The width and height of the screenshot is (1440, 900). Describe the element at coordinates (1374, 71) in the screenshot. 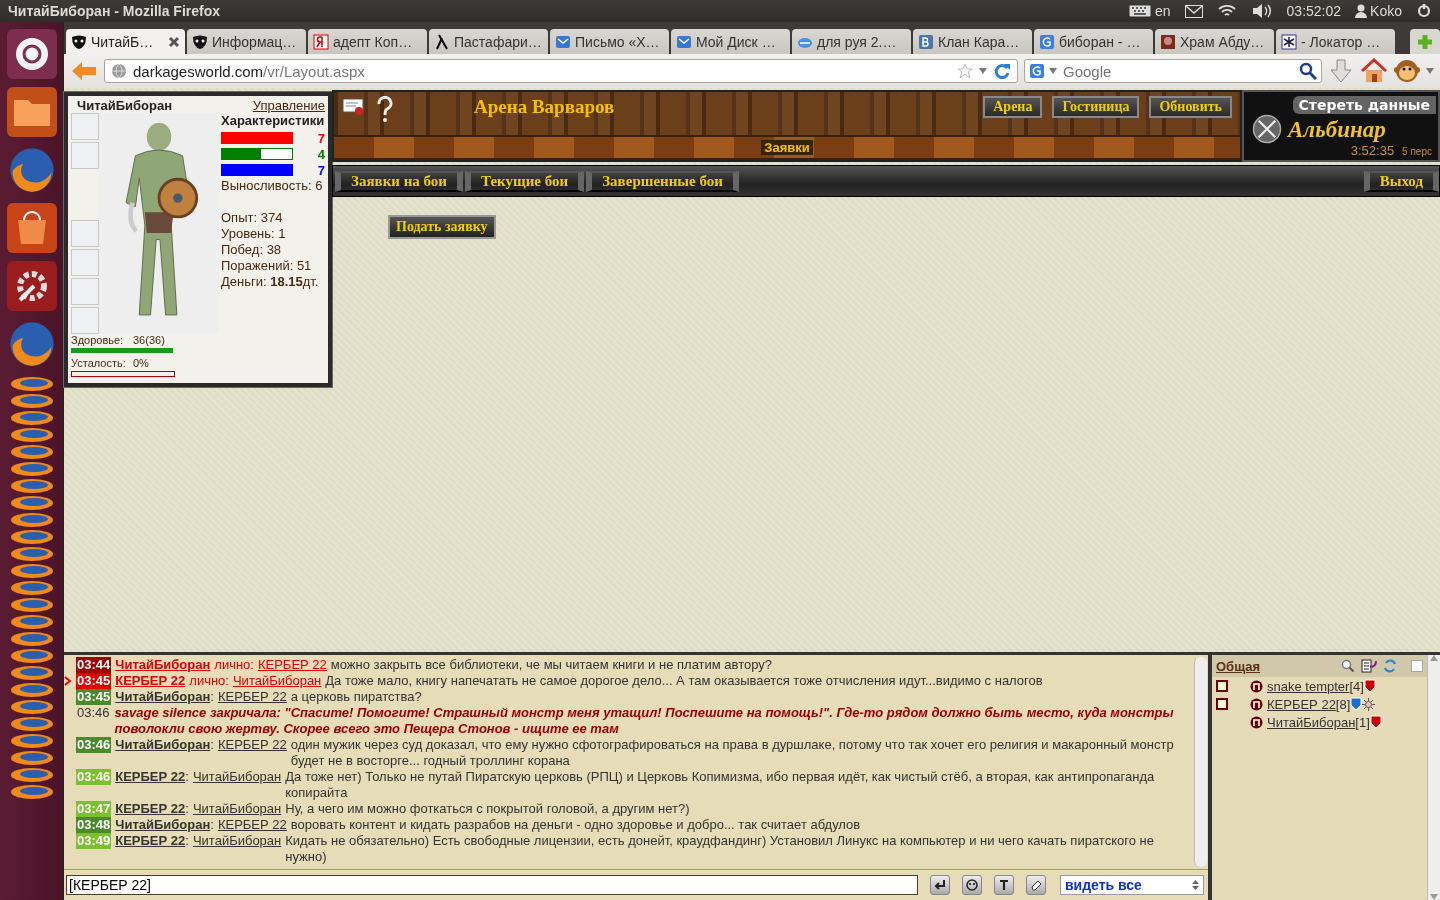

I see `home-icon` at that location.